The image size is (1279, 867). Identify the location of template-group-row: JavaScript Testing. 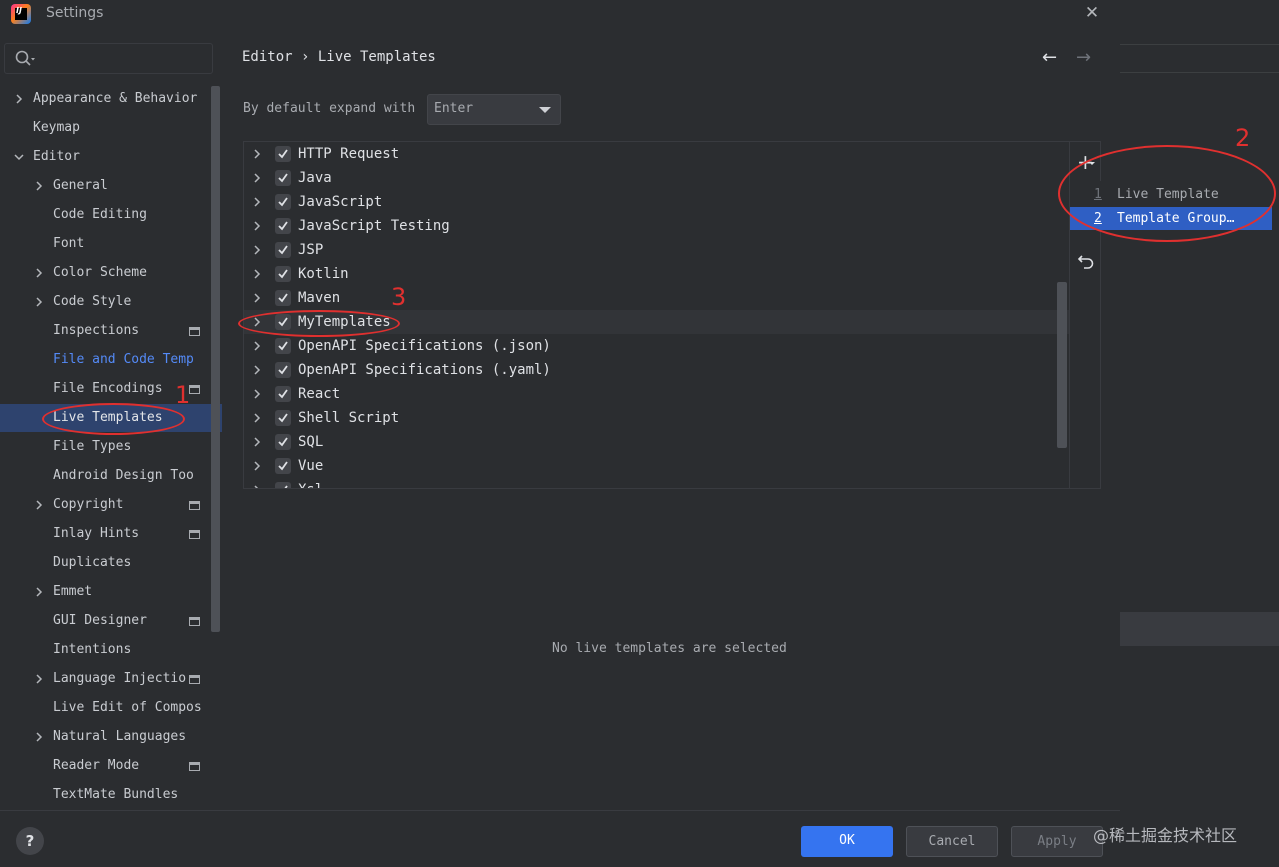
(656, 226).